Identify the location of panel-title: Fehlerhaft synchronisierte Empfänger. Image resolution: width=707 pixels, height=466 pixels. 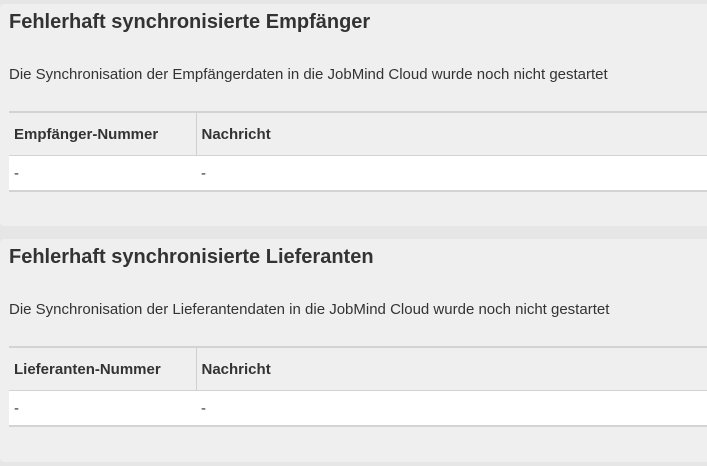
(190, 22).